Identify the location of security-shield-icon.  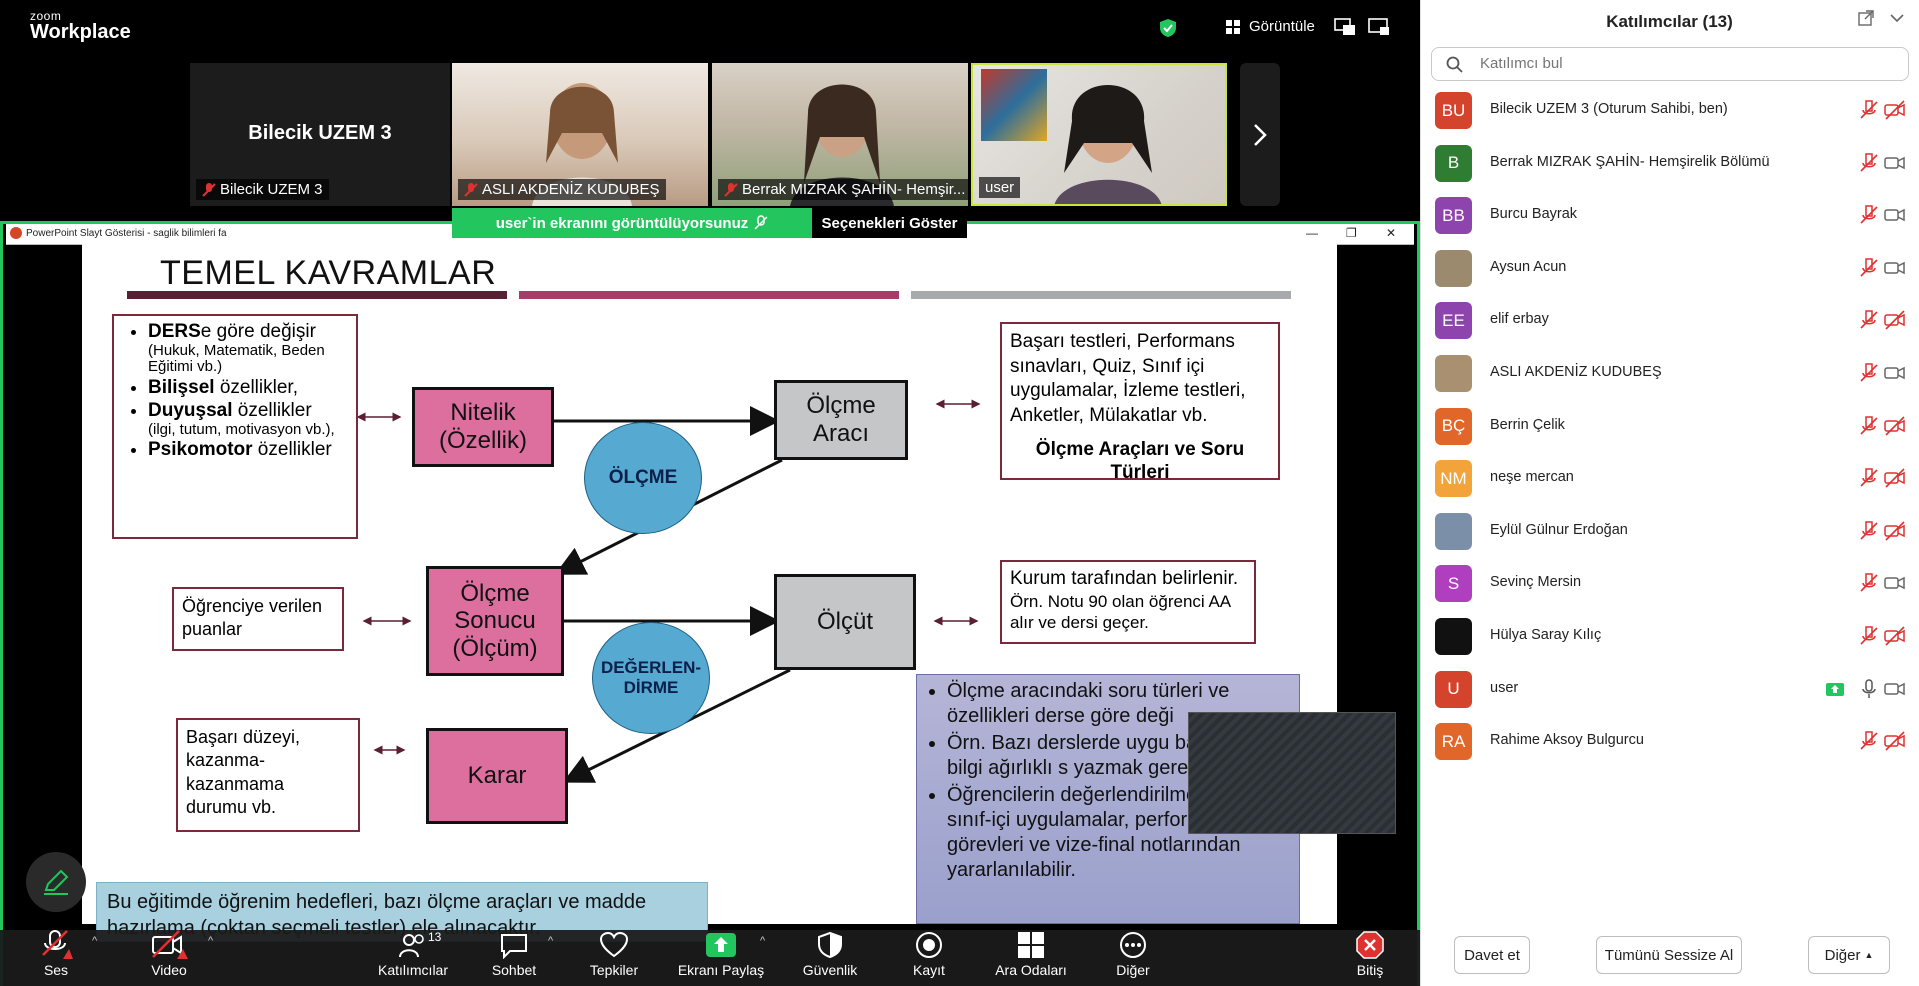
(830, 945).